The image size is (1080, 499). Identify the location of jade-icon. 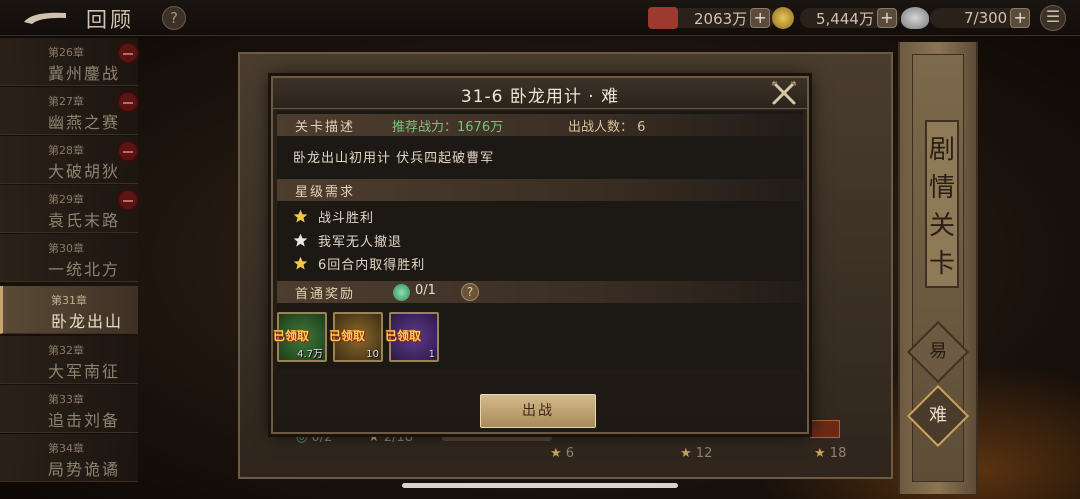
(401, 292).